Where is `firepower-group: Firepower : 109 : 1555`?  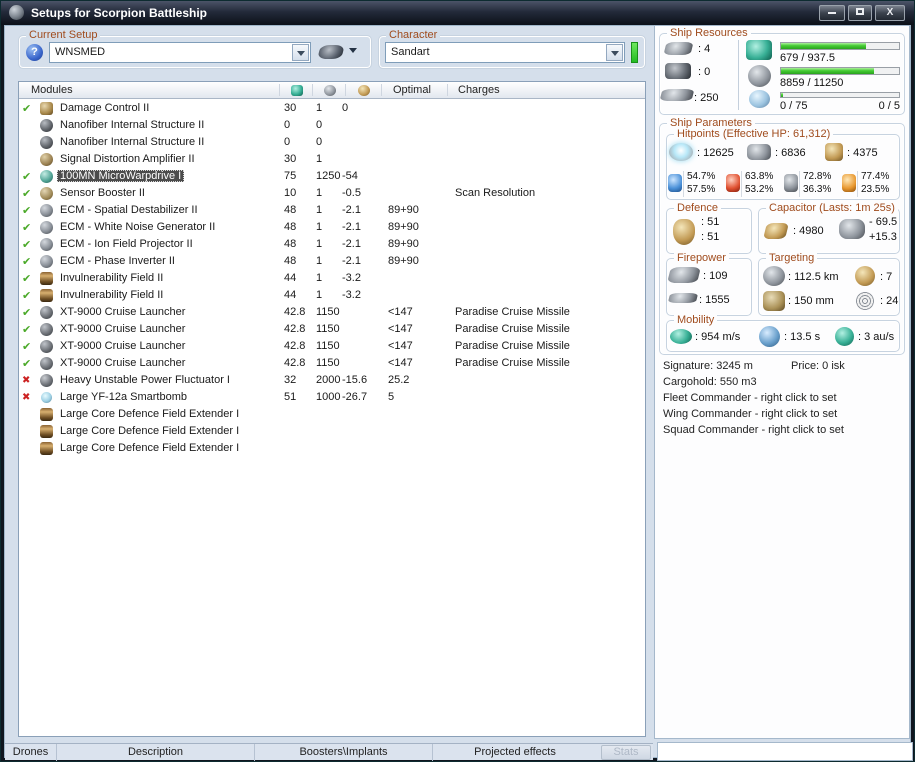
firepower-group: Firepower : 109 : 1555 is located at coordinates (709, 284).